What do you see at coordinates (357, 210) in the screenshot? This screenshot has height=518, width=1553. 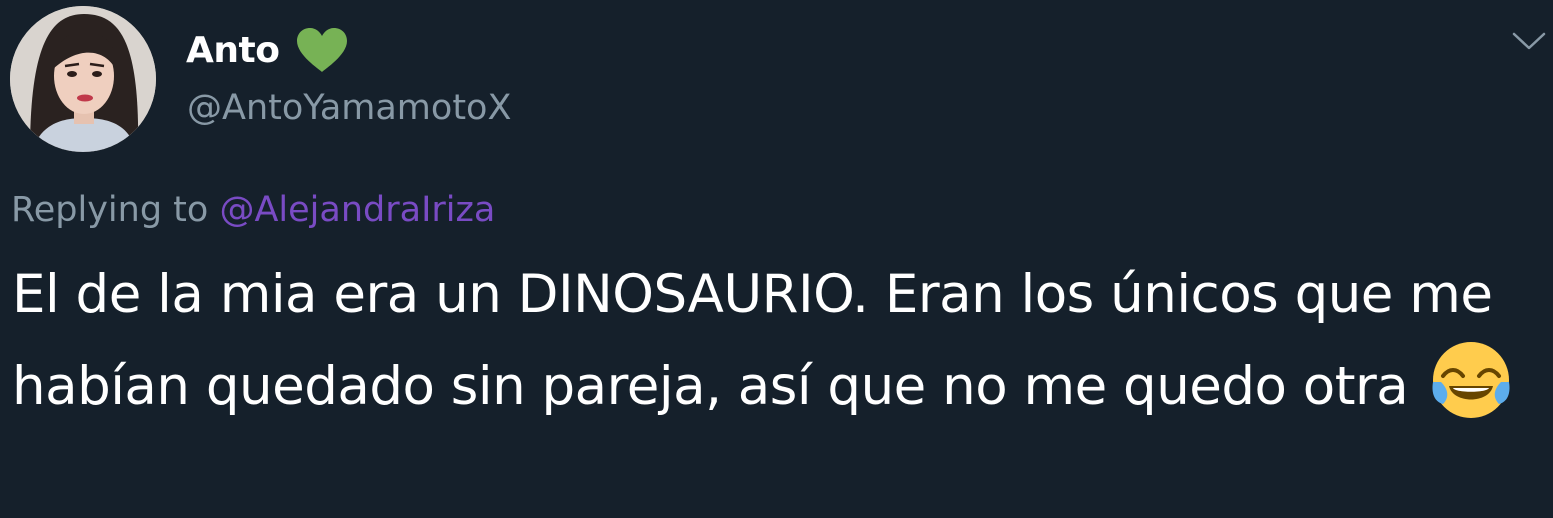 I see `reply-mention-link: @AlejandraIriza` at bounding box center [357, 210].